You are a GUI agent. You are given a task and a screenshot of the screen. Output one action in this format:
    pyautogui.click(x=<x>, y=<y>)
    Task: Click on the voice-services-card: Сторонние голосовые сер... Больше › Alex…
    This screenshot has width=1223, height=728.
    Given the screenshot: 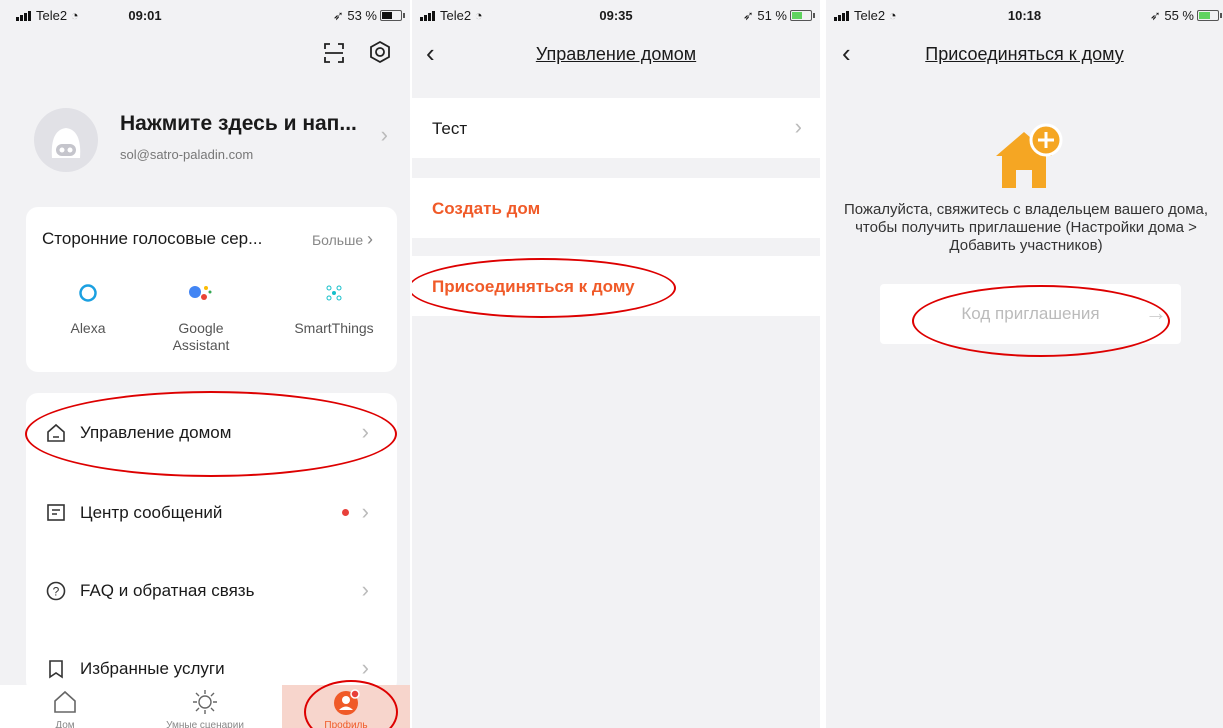 What is the action you would take?
    pyautogui.click(x=211, y=289)
    